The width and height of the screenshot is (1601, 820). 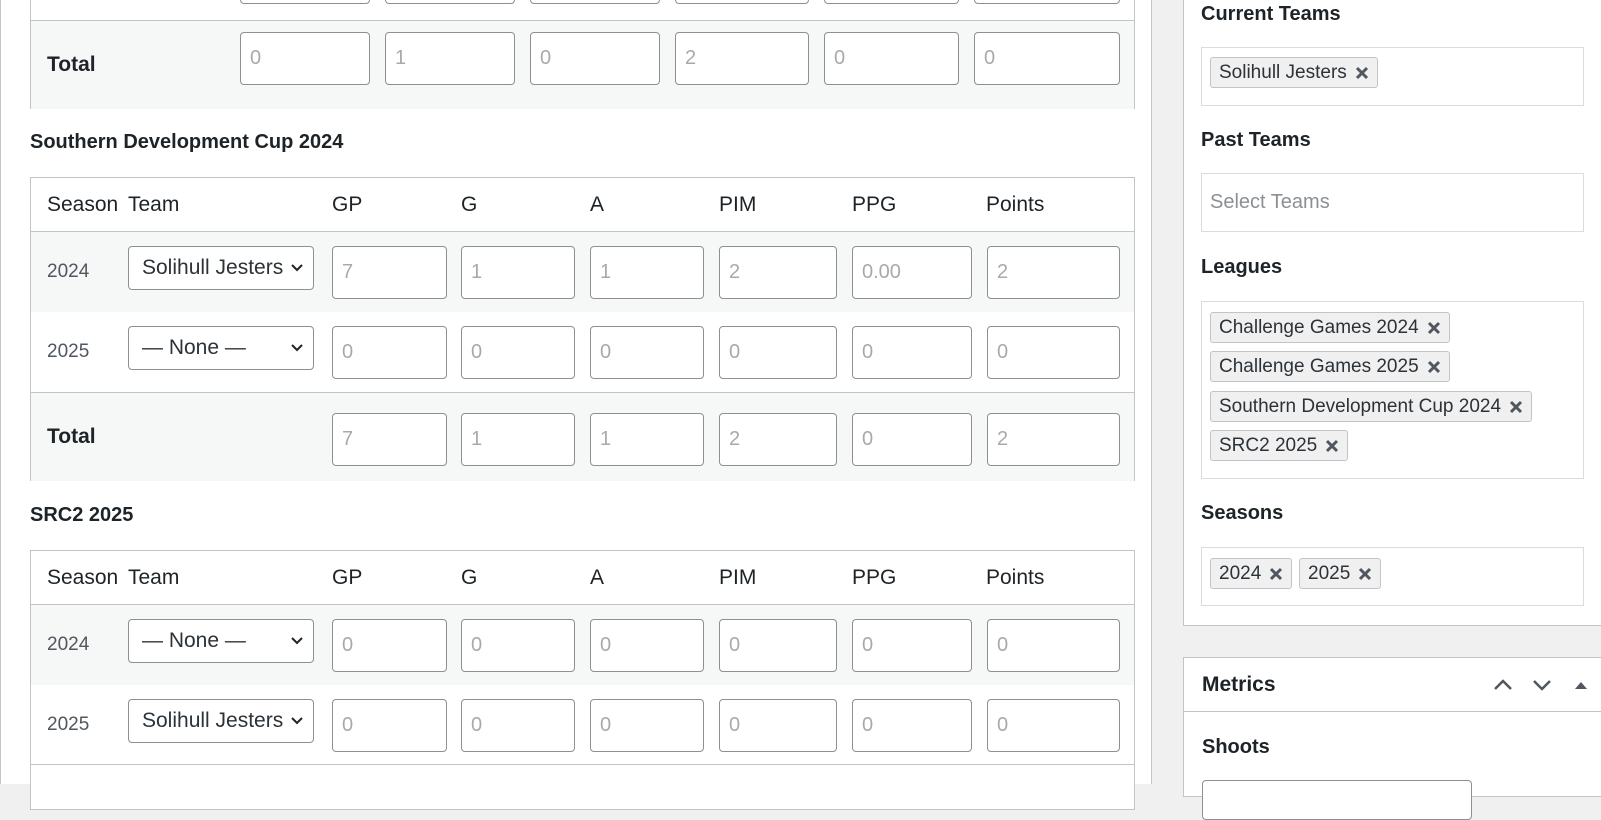 I want to click on table-row-partial, so click(x=582, y=10).